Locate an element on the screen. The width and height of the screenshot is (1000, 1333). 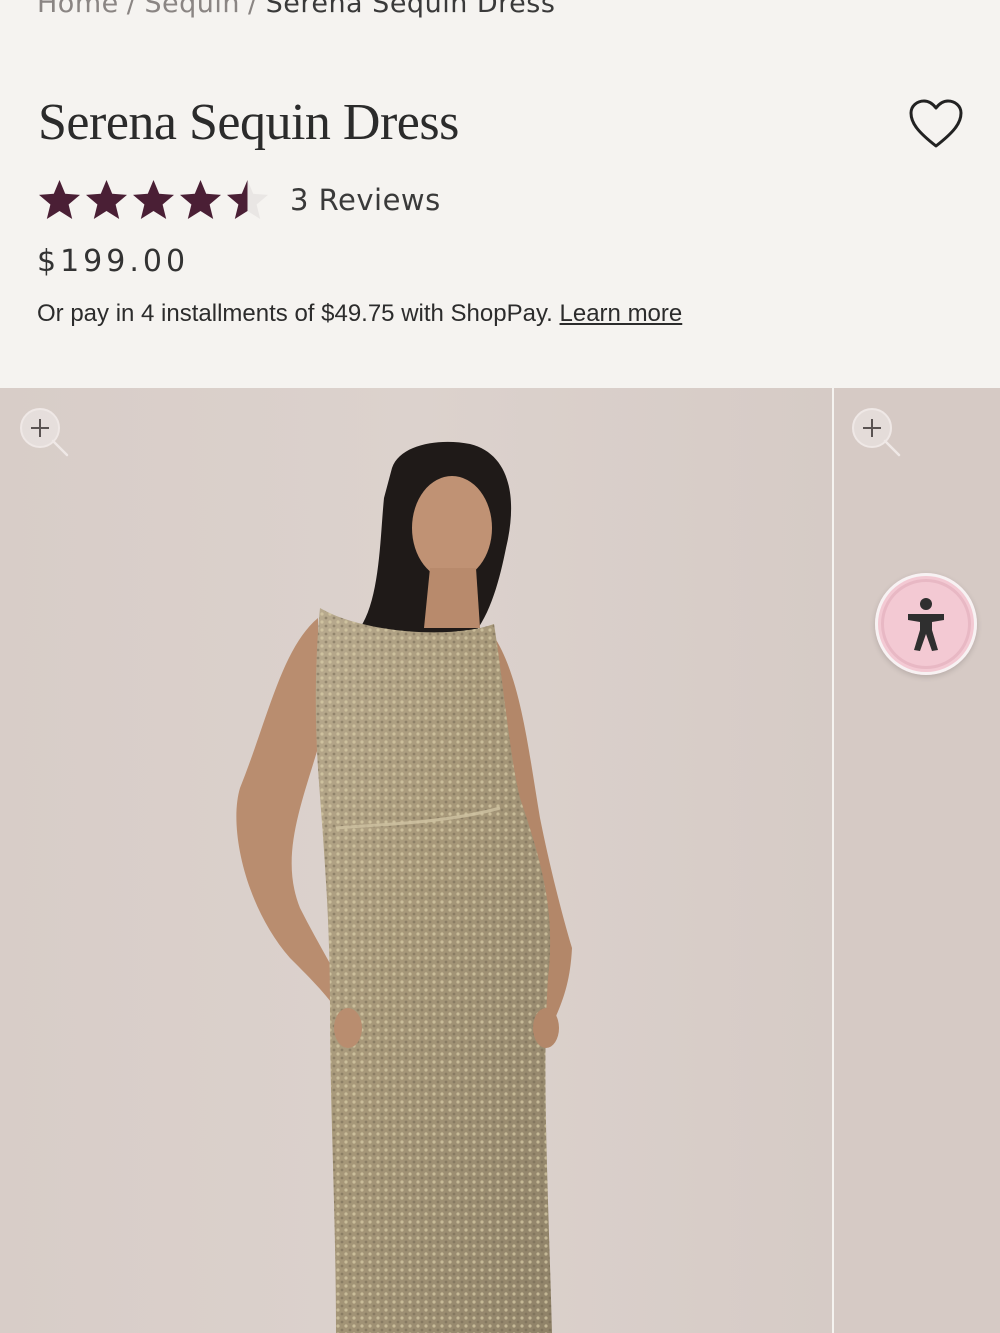
rating: 3 Reviews is located at coordinates (239, 200).